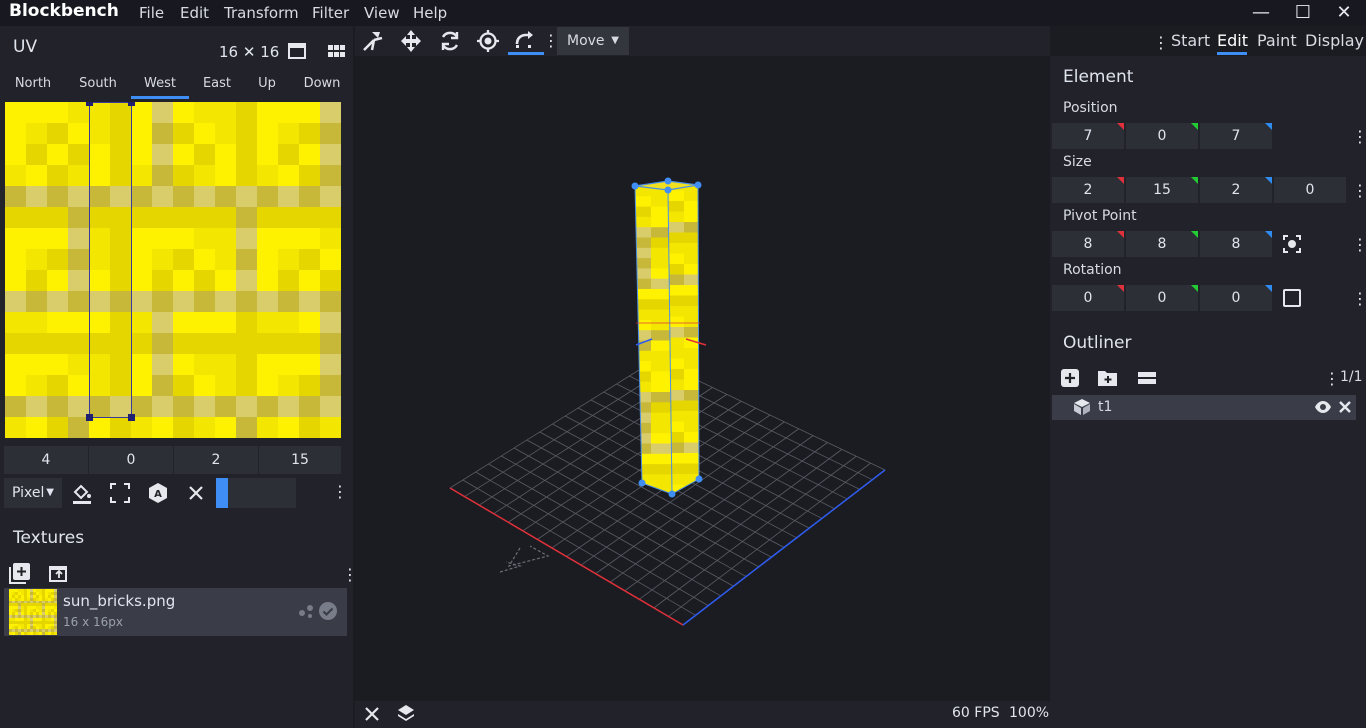 This screenshot has height=728, width=1366. Describe the element at coordinates (430, 13) in the screenshot. I see `menu-help: Help` at that location.